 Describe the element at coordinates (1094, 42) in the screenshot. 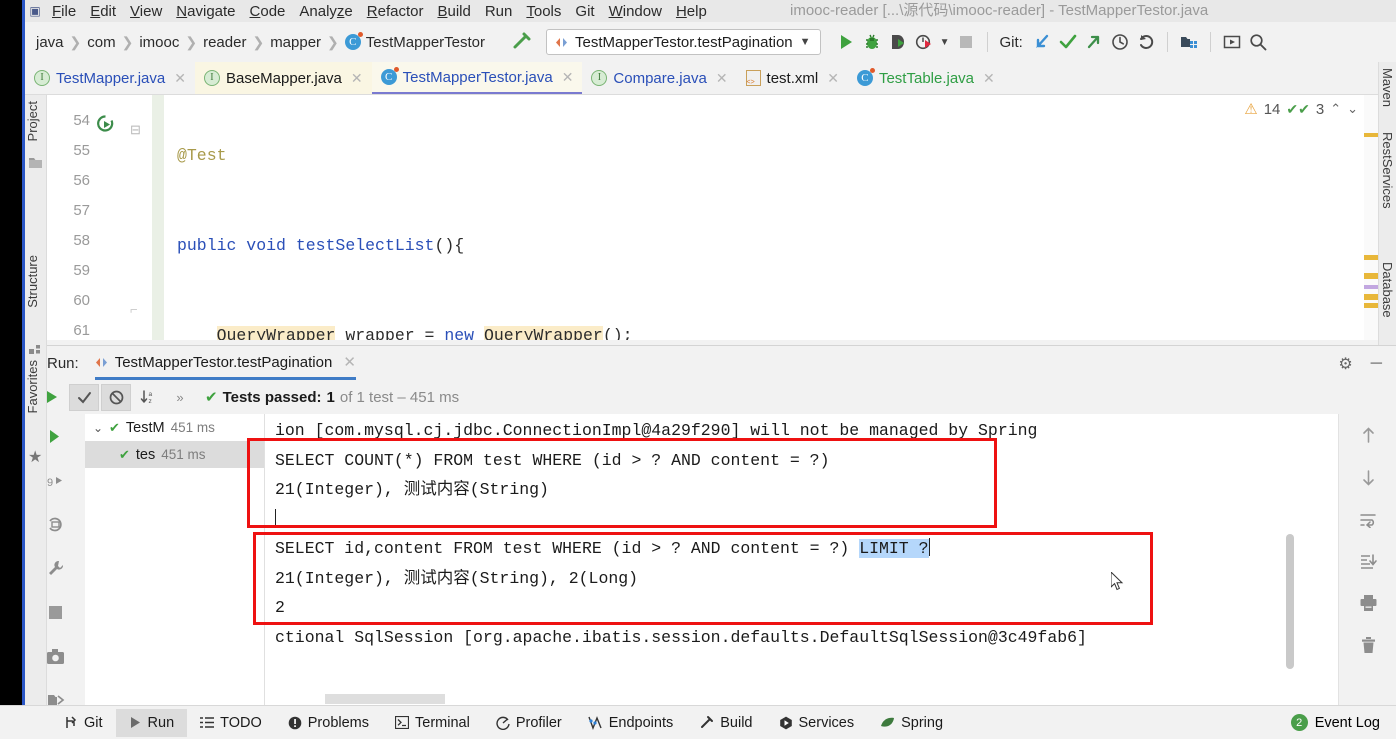

I see `git-push-icon` at that location.